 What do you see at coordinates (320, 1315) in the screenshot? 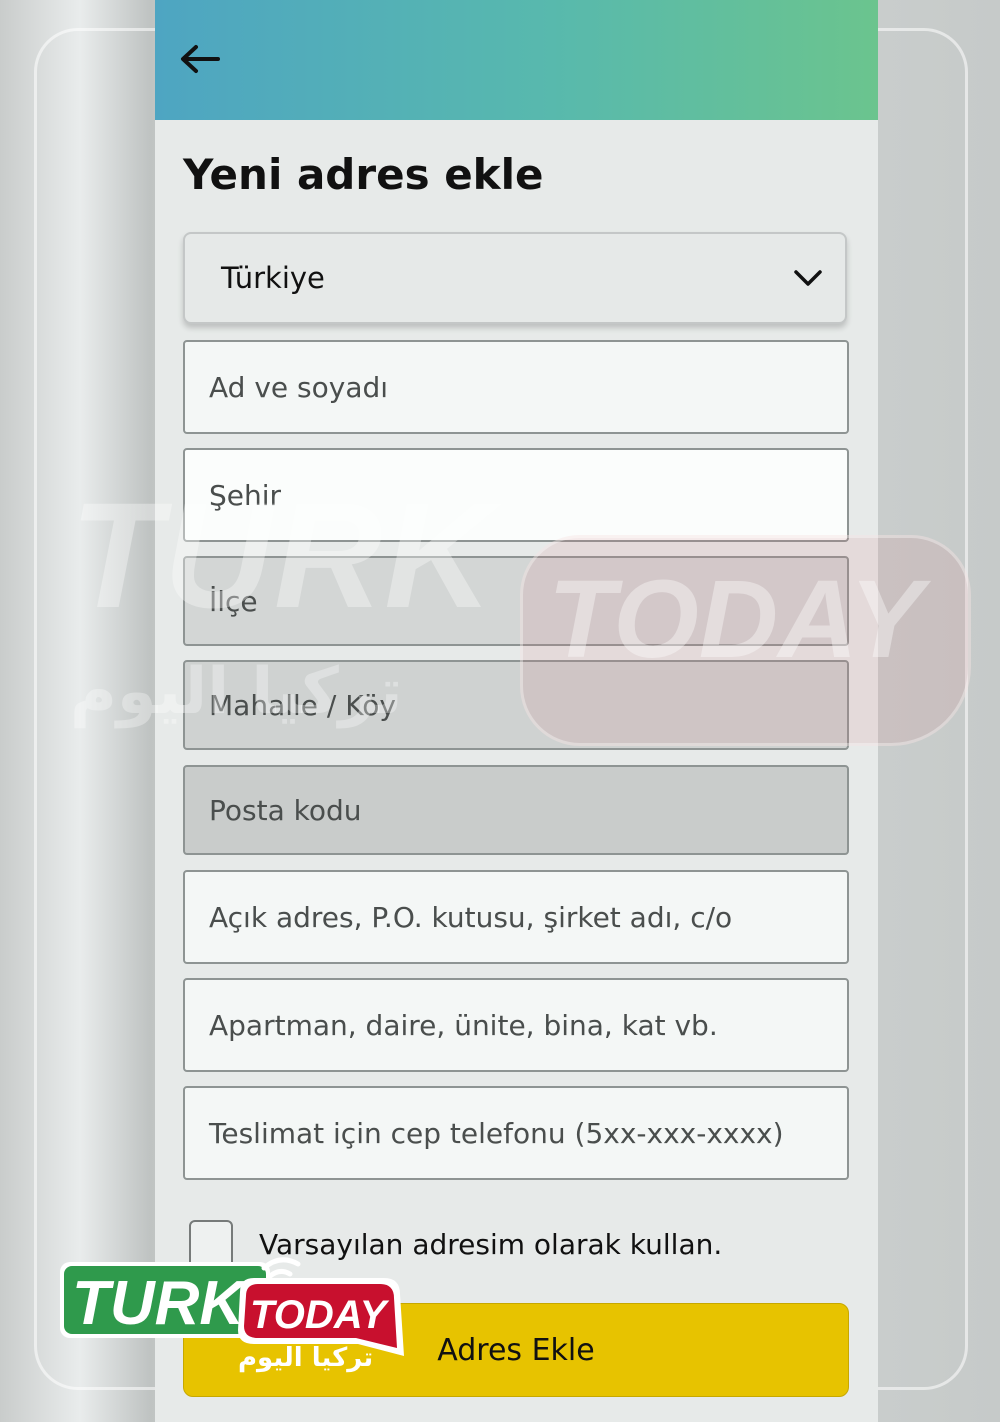
I see `logo-today-text: TODAY` at bounding box center [320, 1315].